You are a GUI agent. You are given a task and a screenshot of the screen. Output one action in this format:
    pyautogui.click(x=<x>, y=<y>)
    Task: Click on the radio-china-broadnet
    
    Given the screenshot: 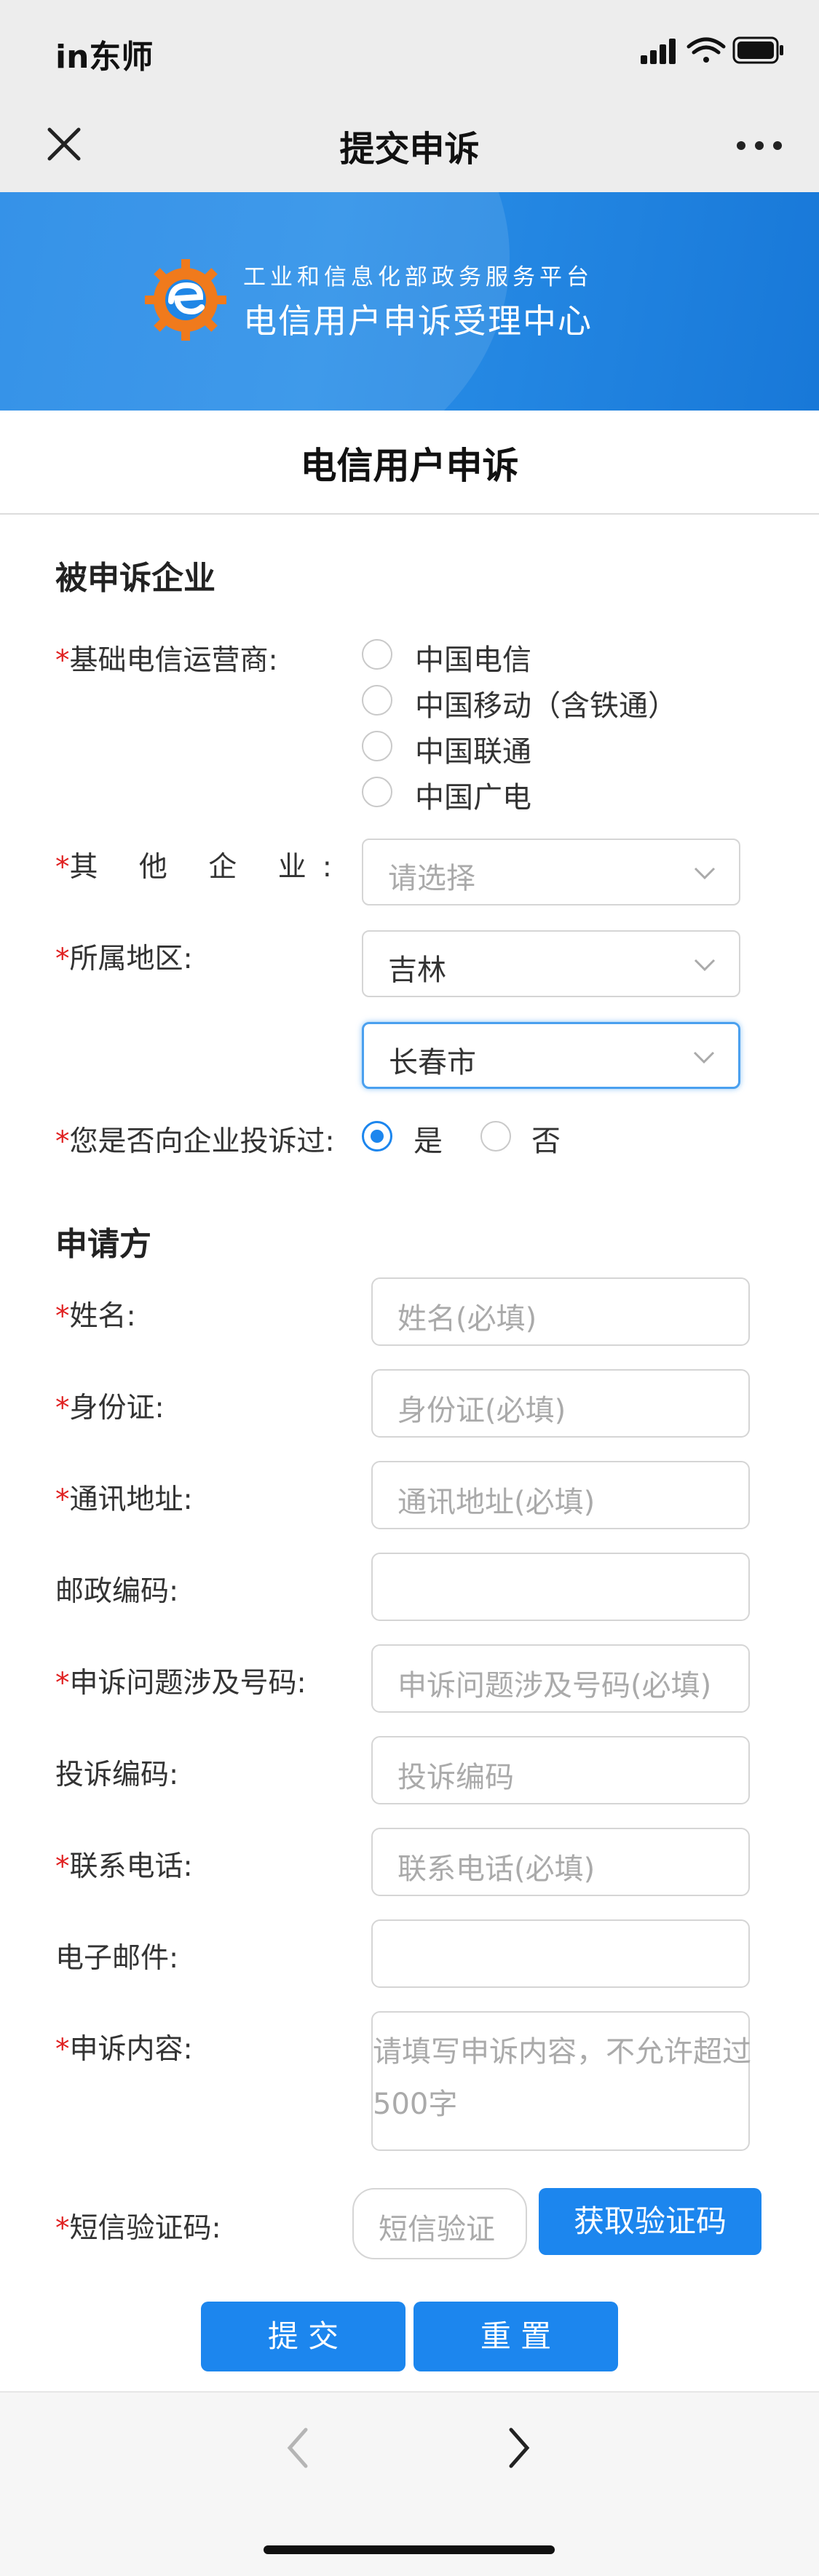 What is the action you would take?
    pyautogui.click(x=377, y=792)
    